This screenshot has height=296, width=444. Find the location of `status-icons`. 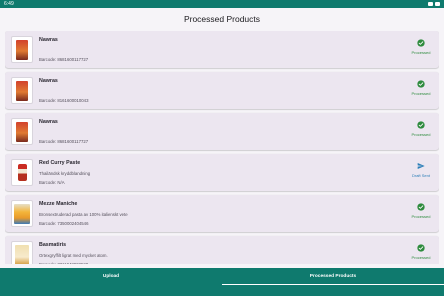

status-icons is located at coordinates (434, 4).